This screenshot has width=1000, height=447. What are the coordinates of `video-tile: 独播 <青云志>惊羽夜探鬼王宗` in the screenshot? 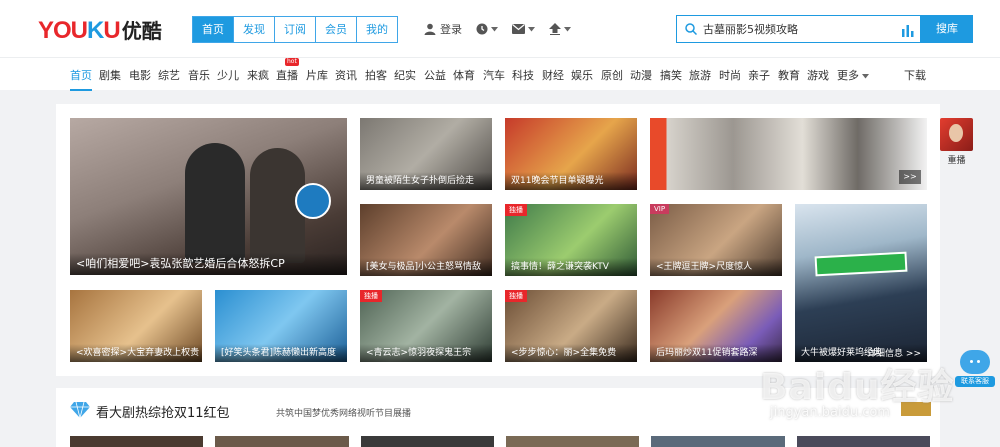 It's located at (426, 326).